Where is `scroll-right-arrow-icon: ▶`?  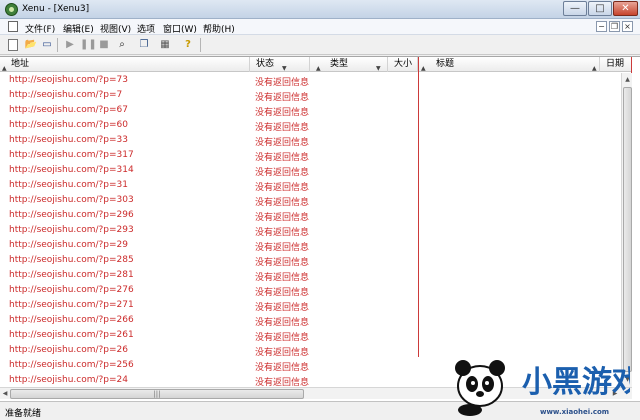 scroll-right-arrow-icon: ▶ is located at coordinates (615, 394).